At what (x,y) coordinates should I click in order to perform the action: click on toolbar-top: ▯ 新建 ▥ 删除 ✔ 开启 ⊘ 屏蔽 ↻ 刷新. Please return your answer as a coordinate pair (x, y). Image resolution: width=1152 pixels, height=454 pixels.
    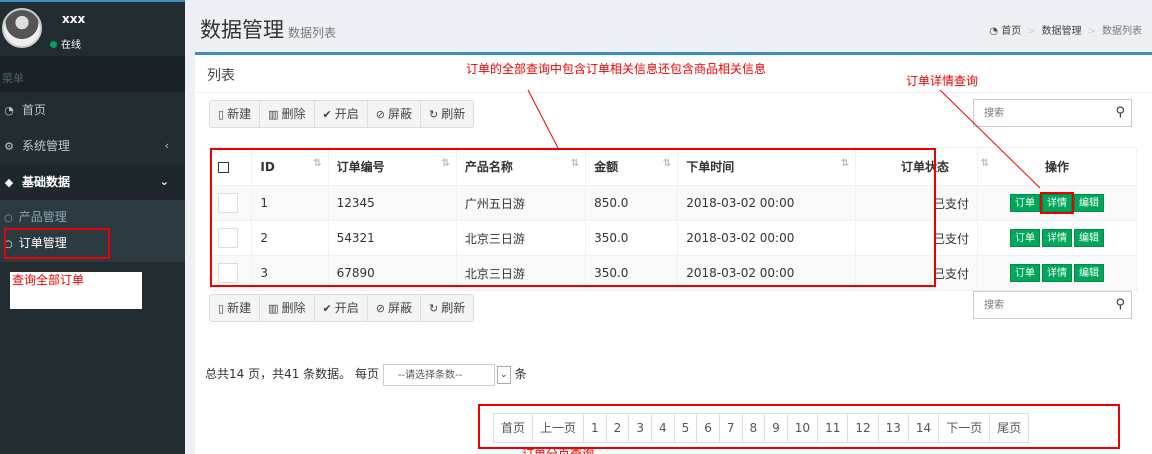
    Looking at the image, I should click on (342, 114).